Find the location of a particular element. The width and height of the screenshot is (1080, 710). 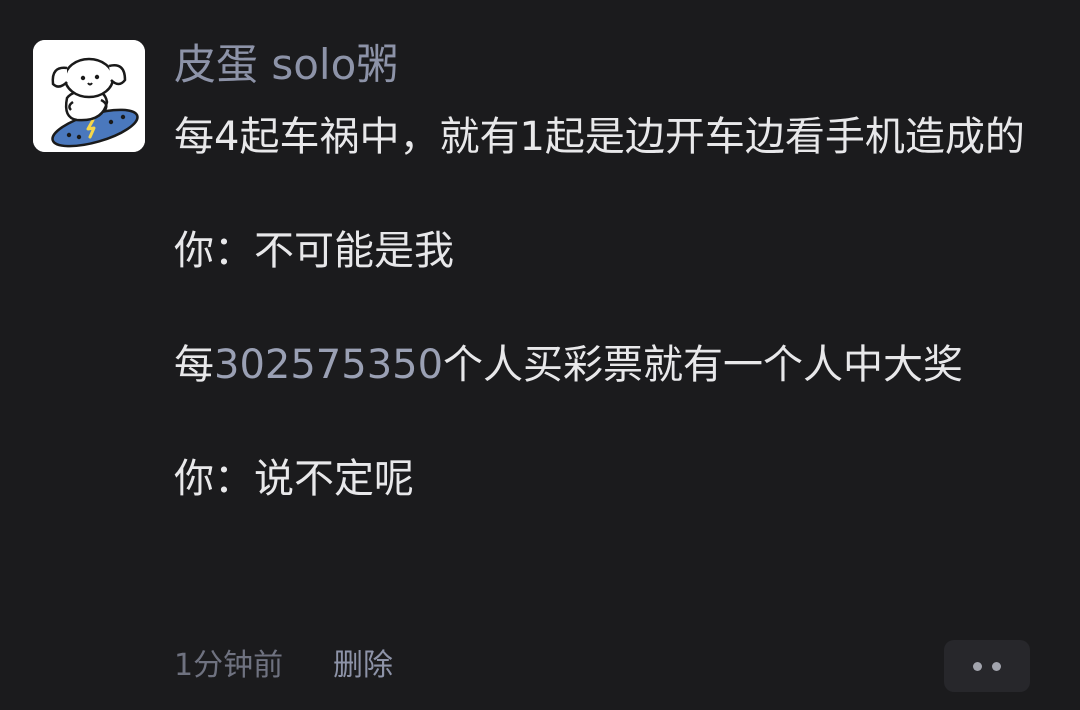

content-line-3-prefix: 每 is located at coordinates (194, 365).